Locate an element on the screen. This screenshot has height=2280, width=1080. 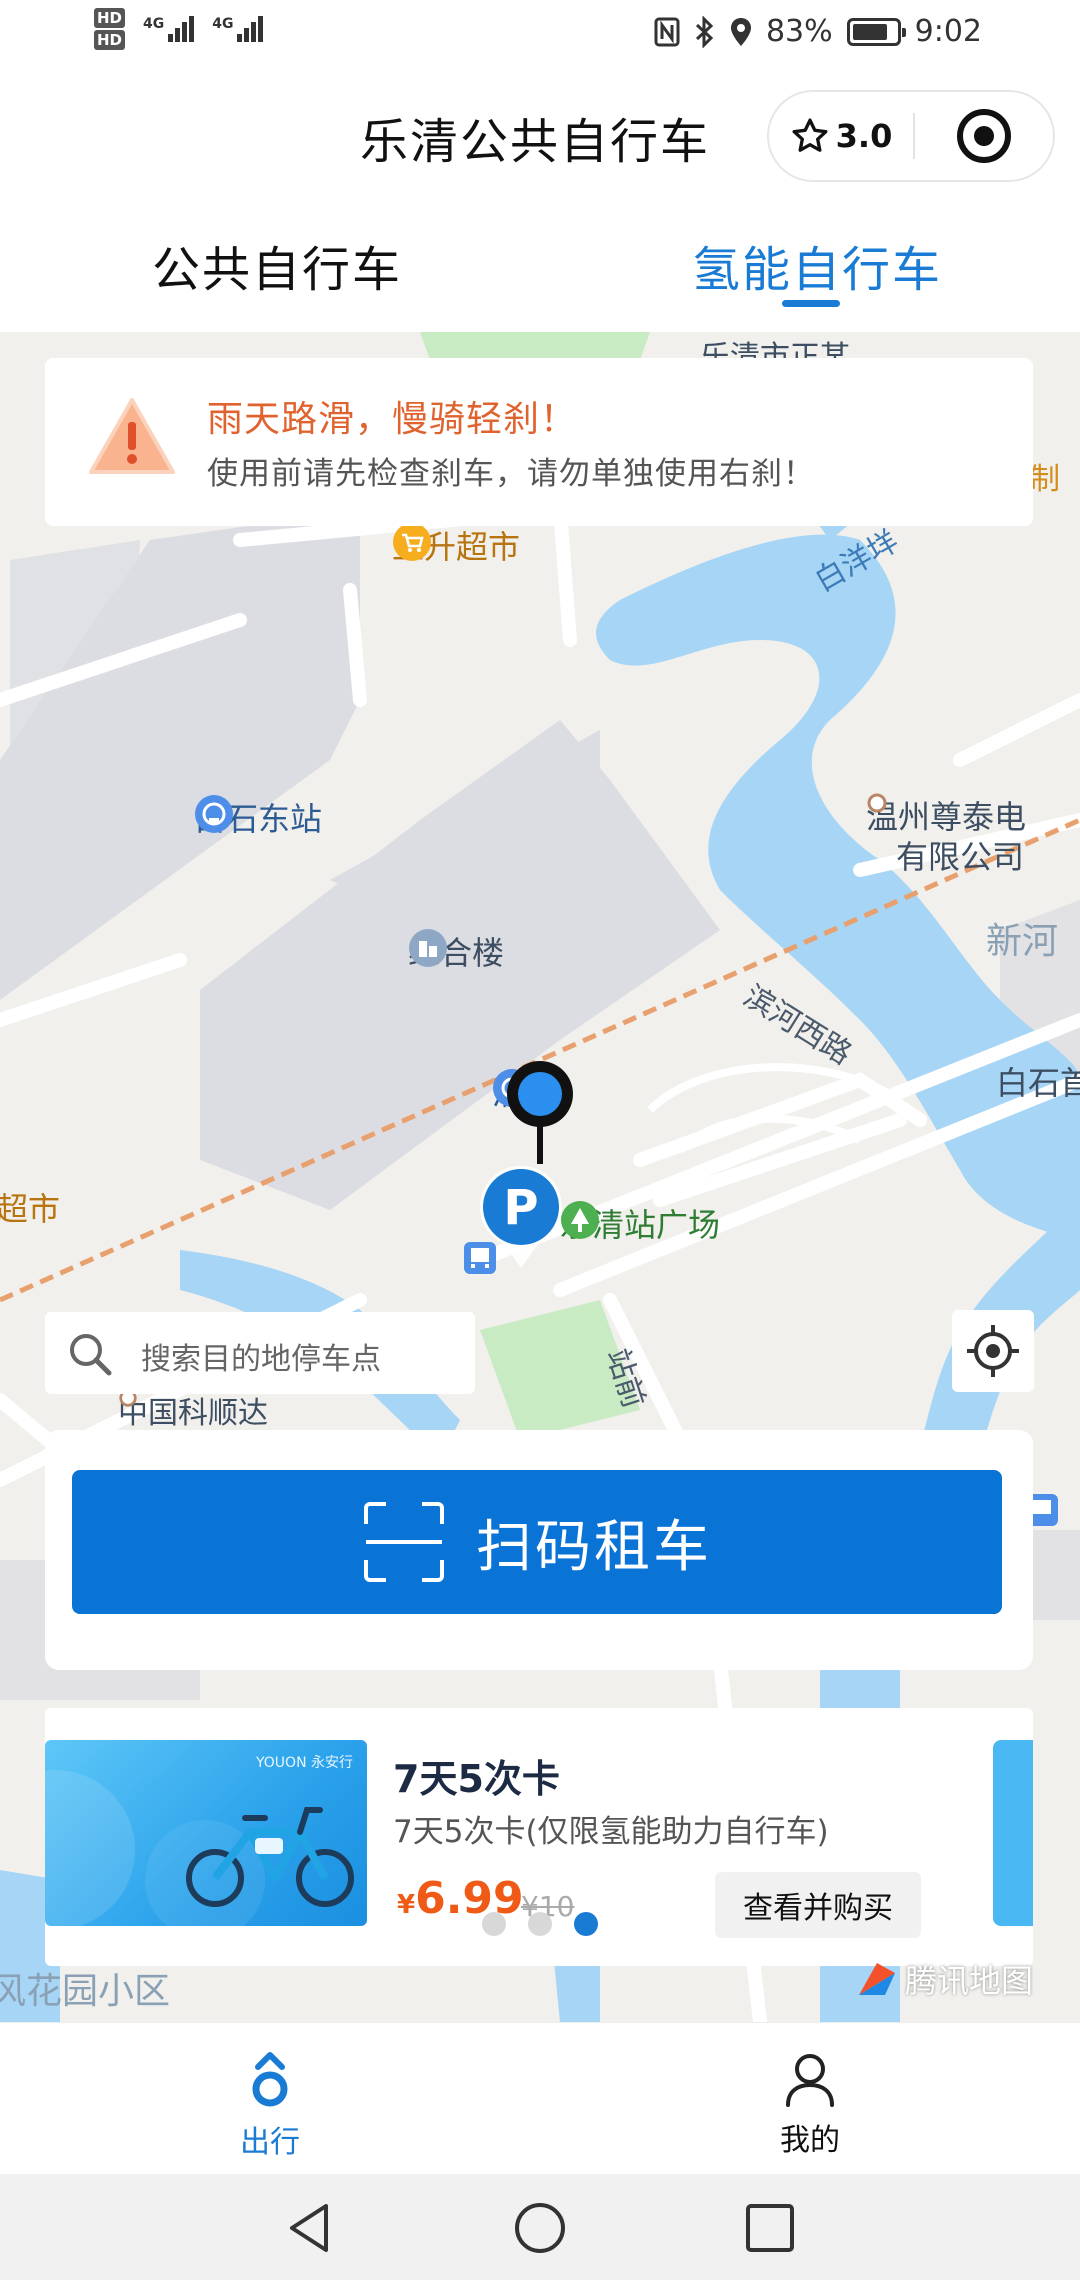
train-station-icon is located at coordinates (214, 814).